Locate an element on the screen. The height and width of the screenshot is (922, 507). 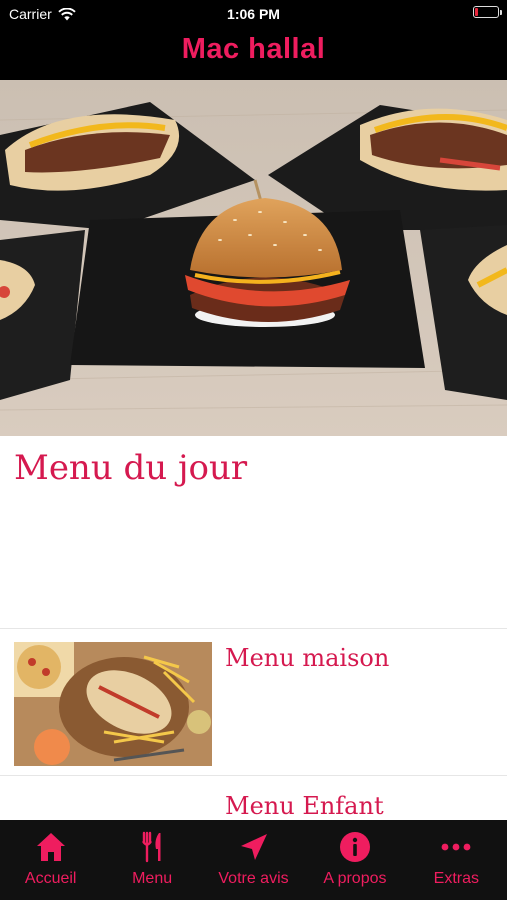
menu-item-label: Menu Enfant is located at coordinates (304, 806).